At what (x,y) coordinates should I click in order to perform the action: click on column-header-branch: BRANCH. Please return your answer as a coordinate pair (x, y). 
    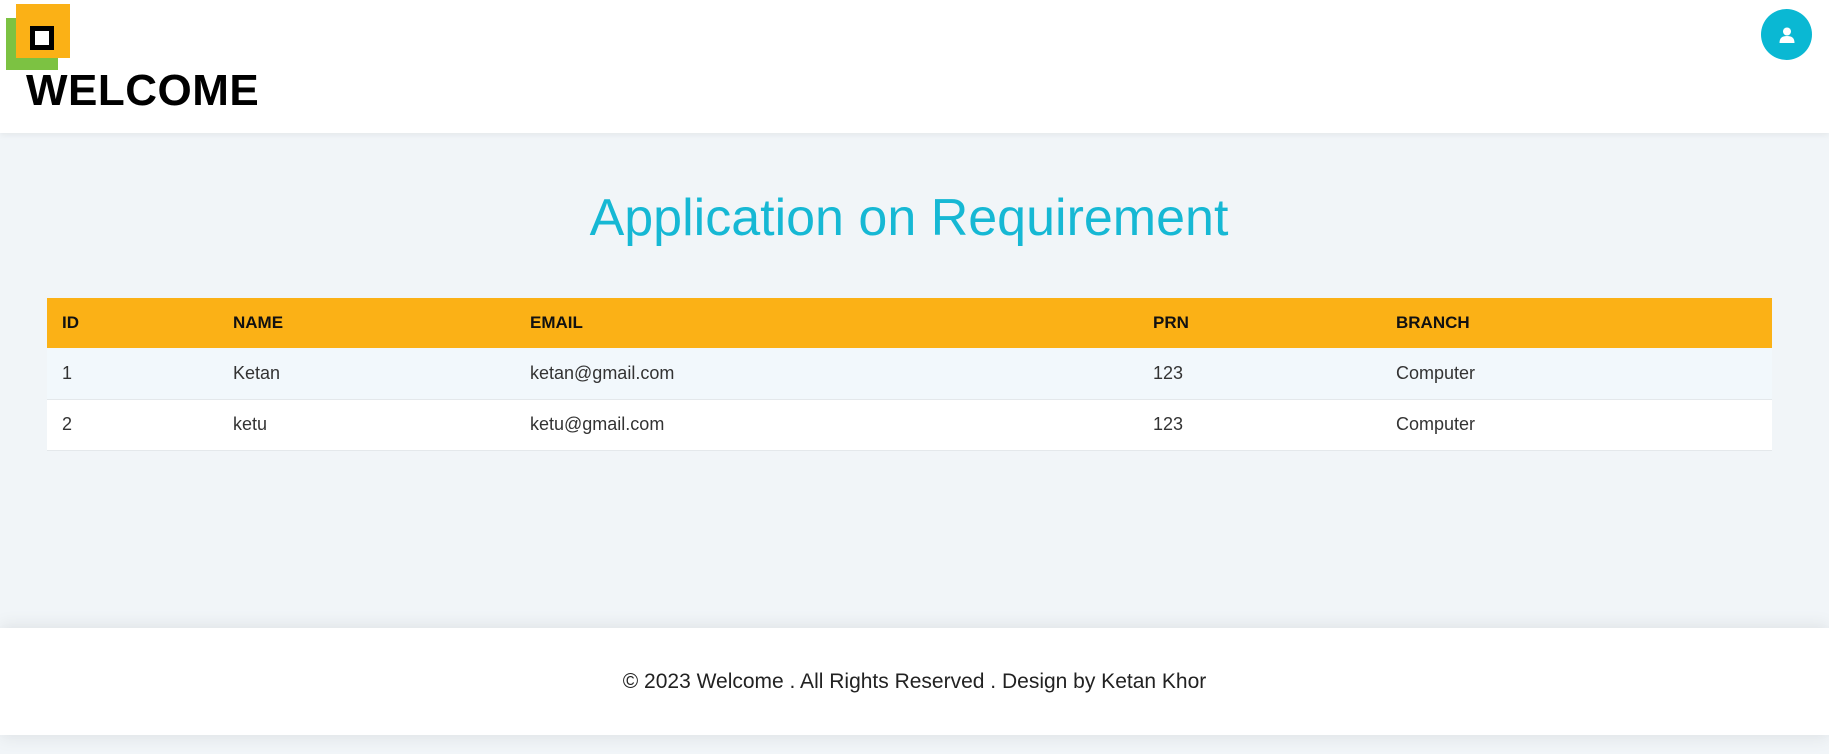
    Looking at the image, I should click on (1576, 323).